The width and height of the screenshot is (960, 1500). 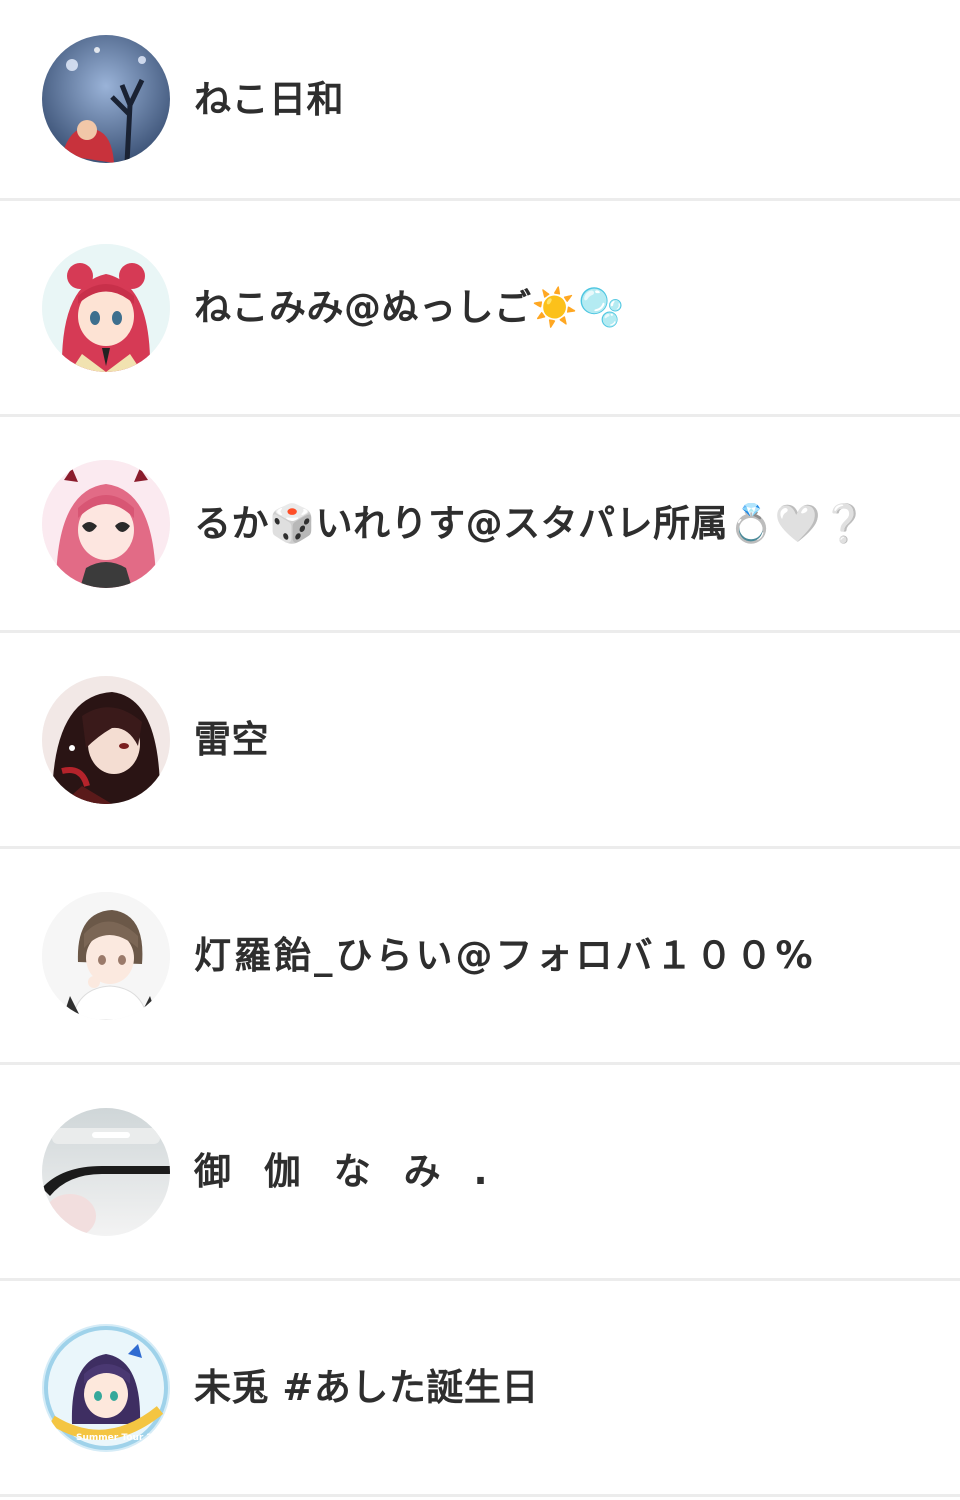 I want to click on avatar-summer-tour-badge-icon: Summer Tour 2023, so click(x=106, y=1387).